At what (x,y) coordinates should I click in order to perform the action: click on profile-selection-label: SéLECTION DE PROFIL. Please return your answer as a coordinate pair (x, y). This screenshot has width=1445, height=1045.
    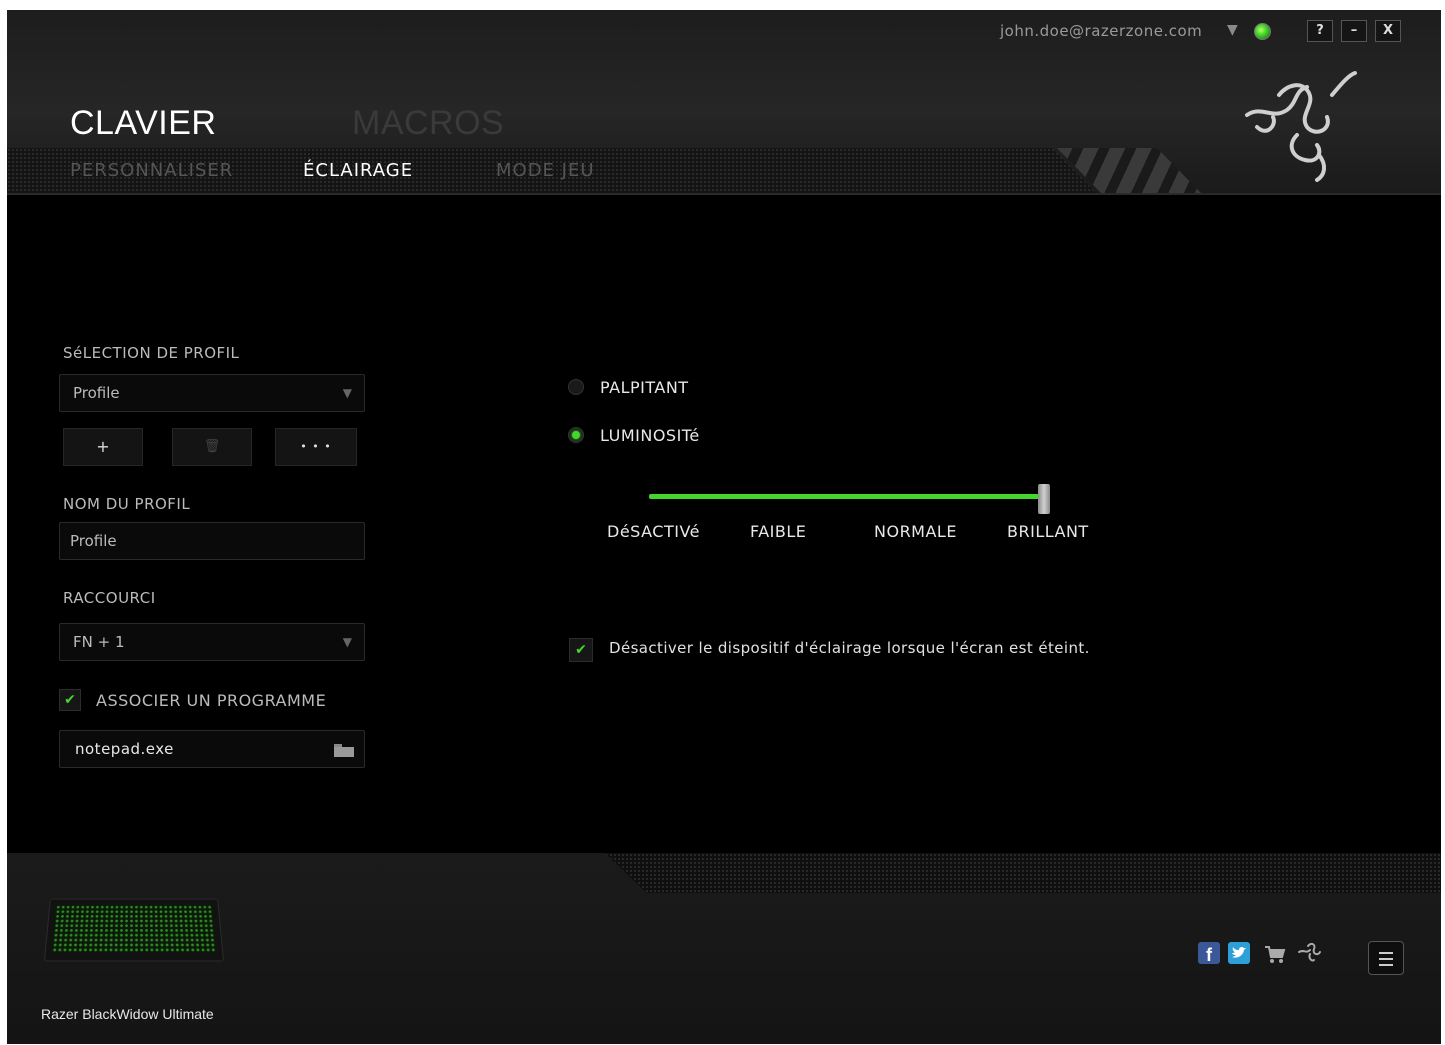
    Looking at the image, I should click on (151, 353).